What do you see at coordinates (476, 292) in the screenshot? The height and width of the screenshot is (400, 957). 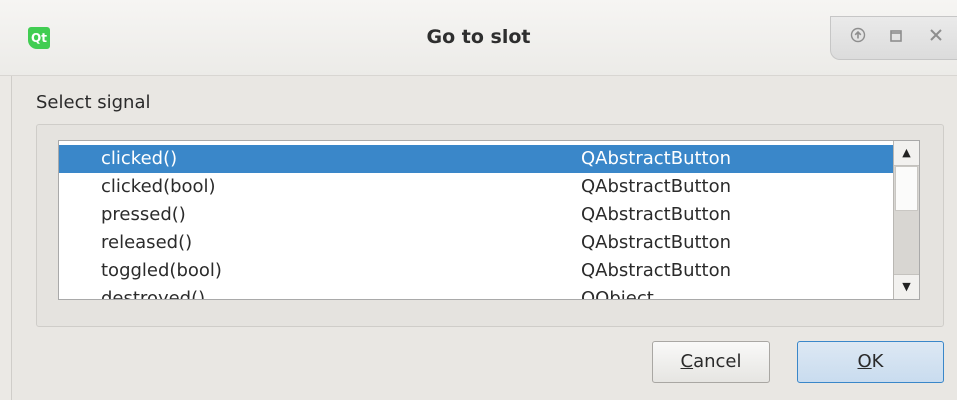 I see `signal-row: destroyed() QObject` at bounding box center [476, 292].